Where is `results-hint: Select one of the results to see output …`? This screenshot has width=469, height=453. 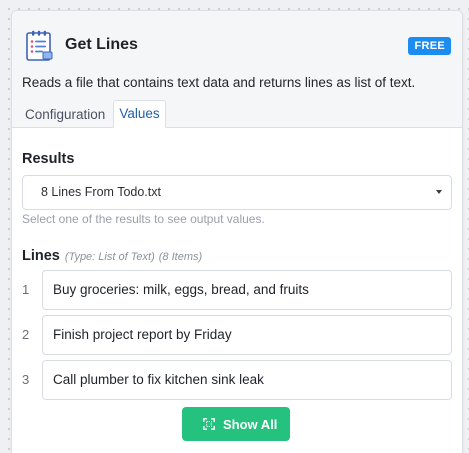
results-hint: Select one of the results to see output … is located at coordinates (143, 219).